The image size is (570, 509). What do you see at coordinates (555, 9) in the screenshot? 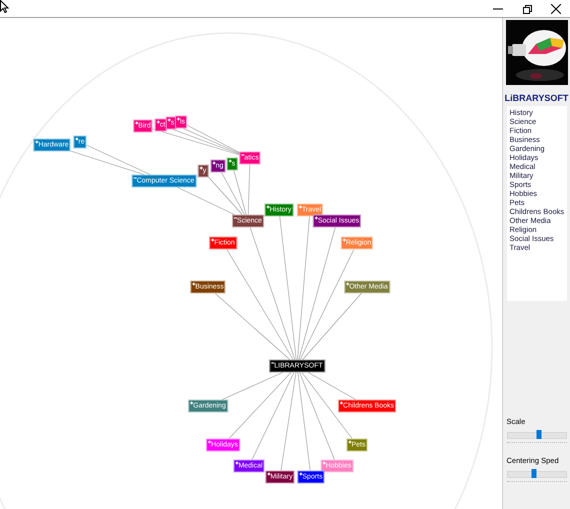
I see `close-icon` at bounding box center [555, 9].